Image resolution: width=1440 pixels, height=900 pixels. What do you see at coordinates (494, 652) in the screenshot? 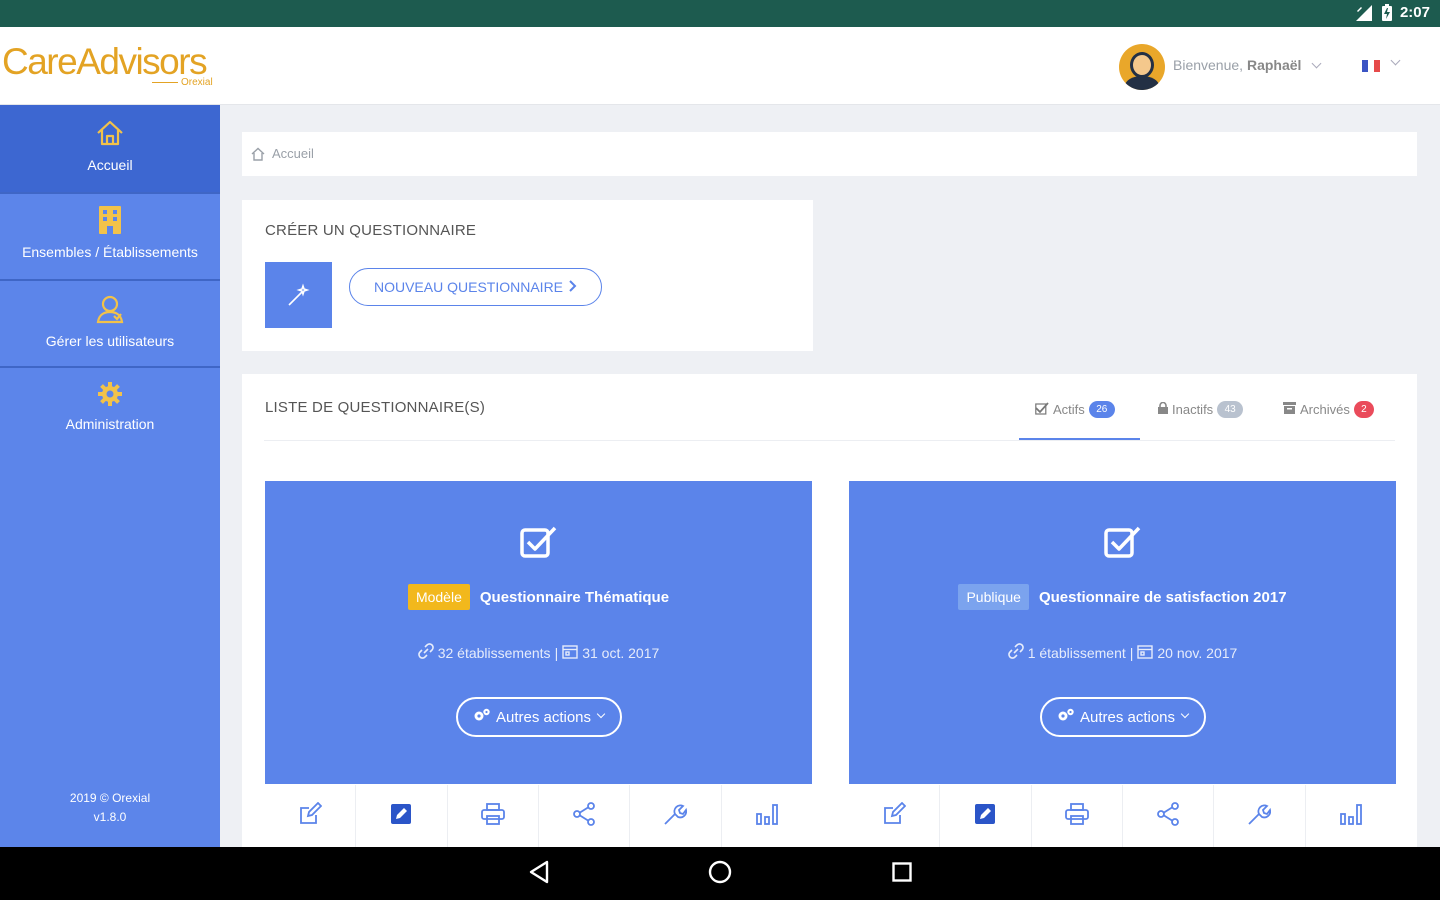
I see `establishments-count: 32 établissements` at bounding box center [494, 652].